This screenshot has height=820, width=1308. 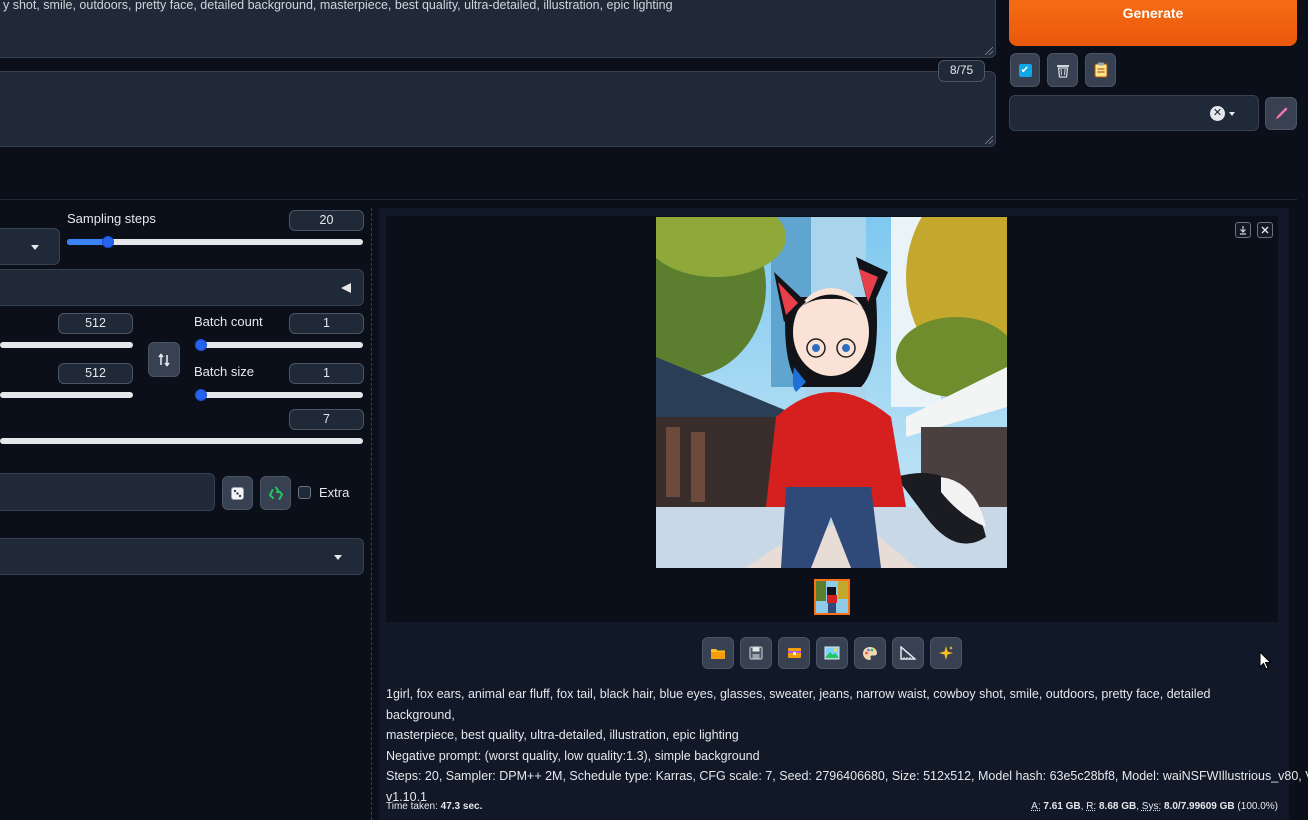 I want to click on sampling-steps-thumb, so click(x=108, y=242).